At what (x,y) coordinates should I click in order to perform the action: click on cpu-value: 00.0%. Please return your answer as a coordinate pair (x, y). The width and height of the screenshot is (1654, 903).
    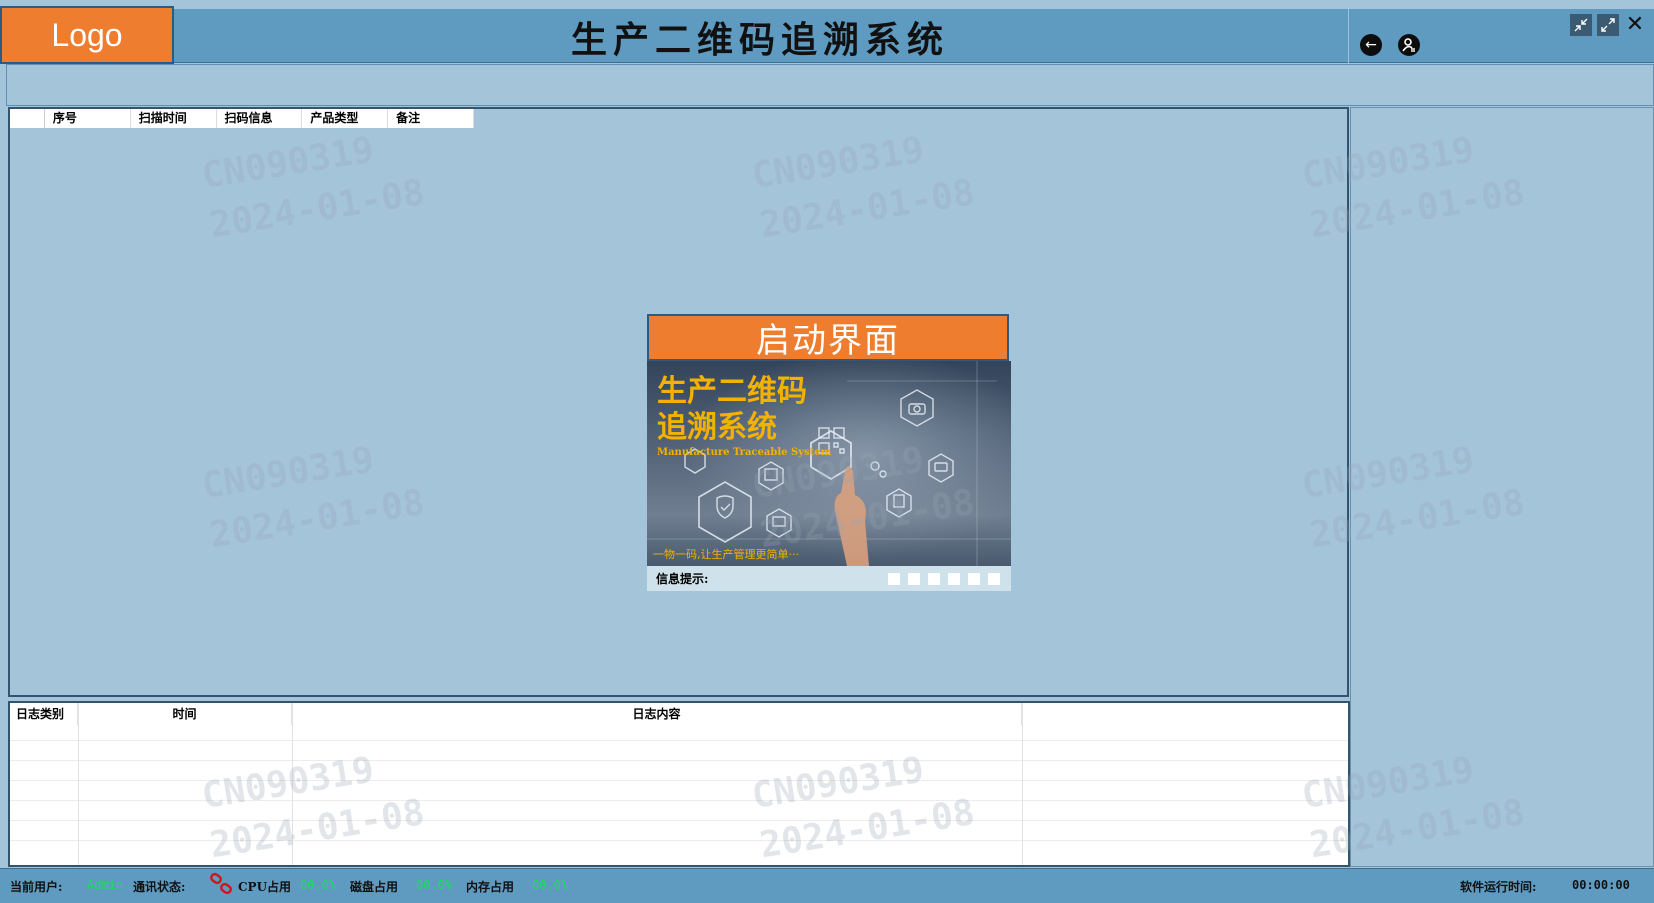
    Looking at the image, I should click on (318, 885).